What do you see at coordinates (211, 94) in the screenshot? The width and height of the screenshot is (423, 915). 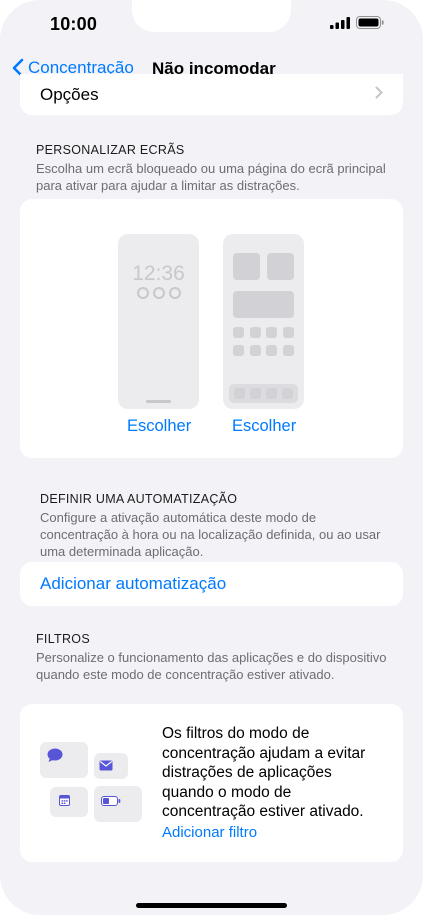 I see `options-row: Opções` at bounding box center [211, 94].